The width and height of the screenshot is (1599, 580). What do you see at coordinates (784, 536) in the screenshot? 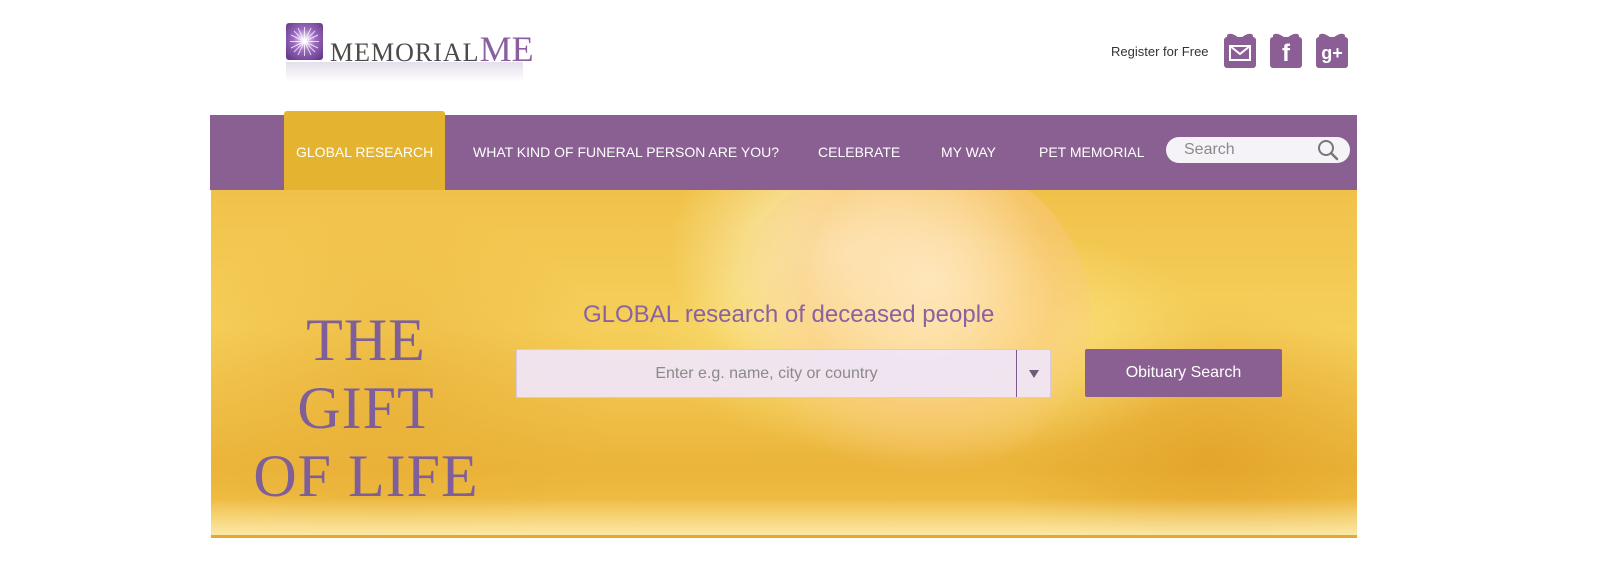
I see `hero-bottom-line` at bounding box center [784, 536].